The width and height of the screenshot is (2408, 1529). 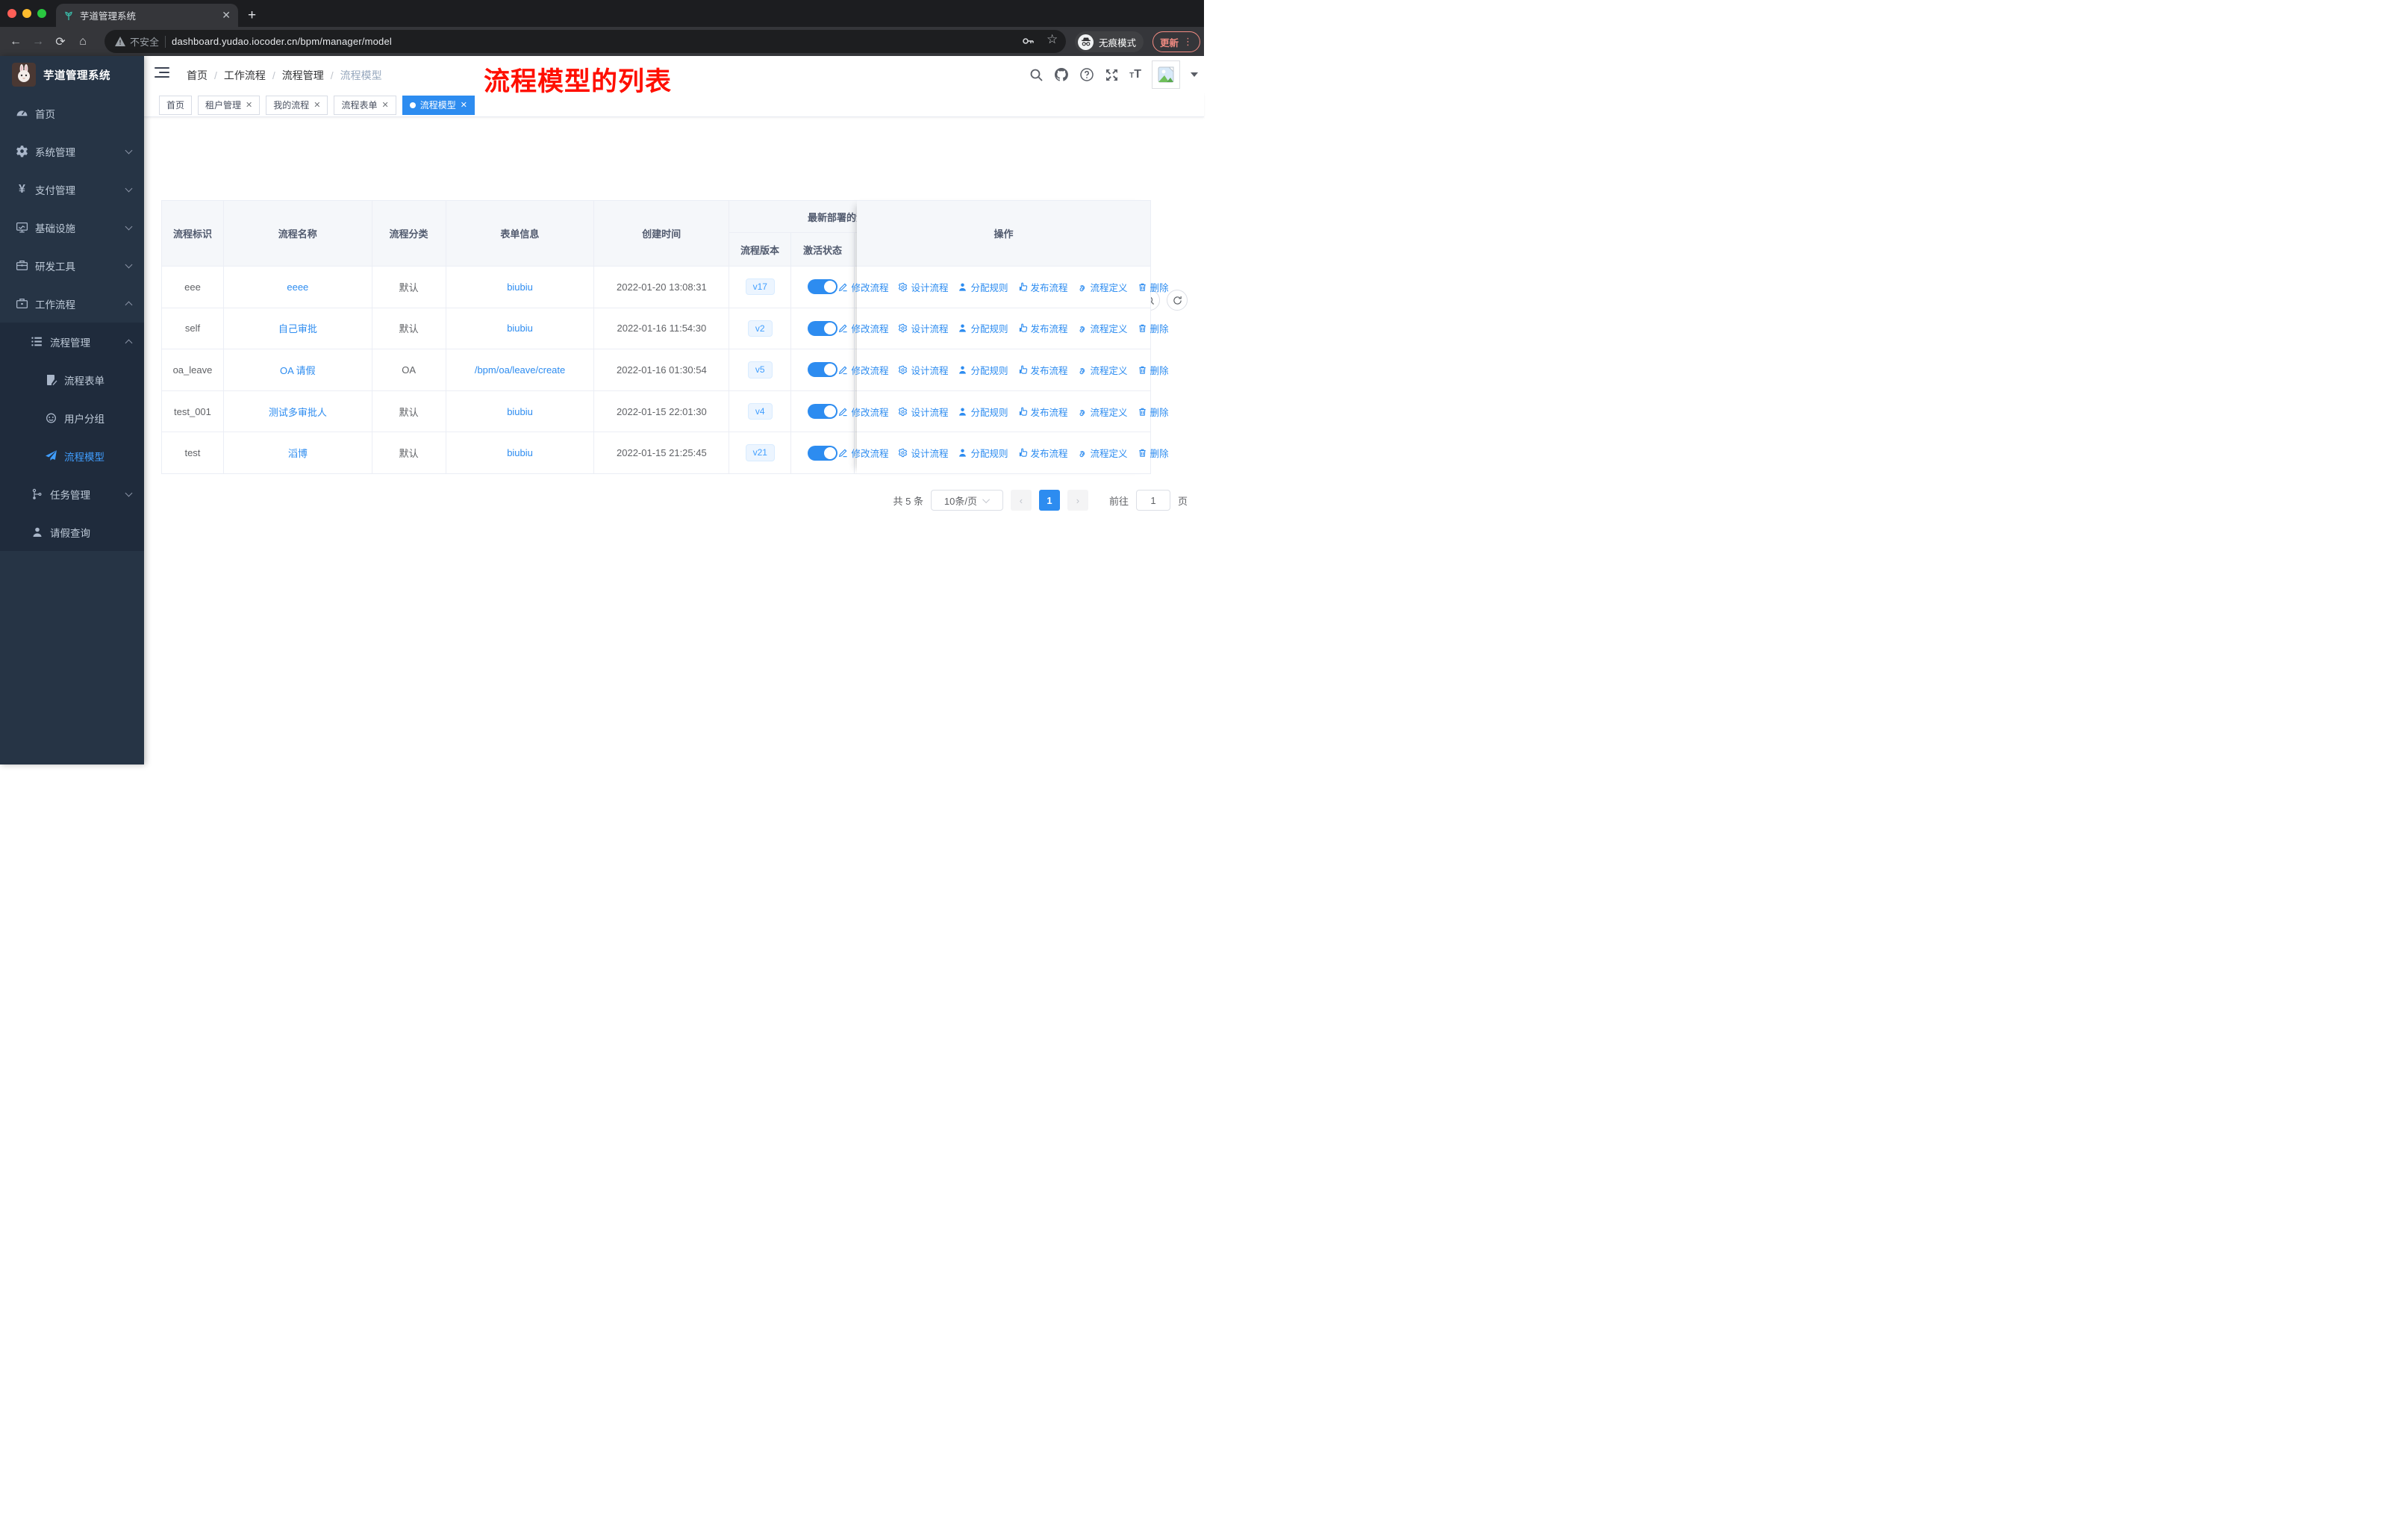 What do you see at coordinates (1188, 42) in the screenshot?
I see `browser-menu-icon: ⋮` at bounding box center [1188, 42].